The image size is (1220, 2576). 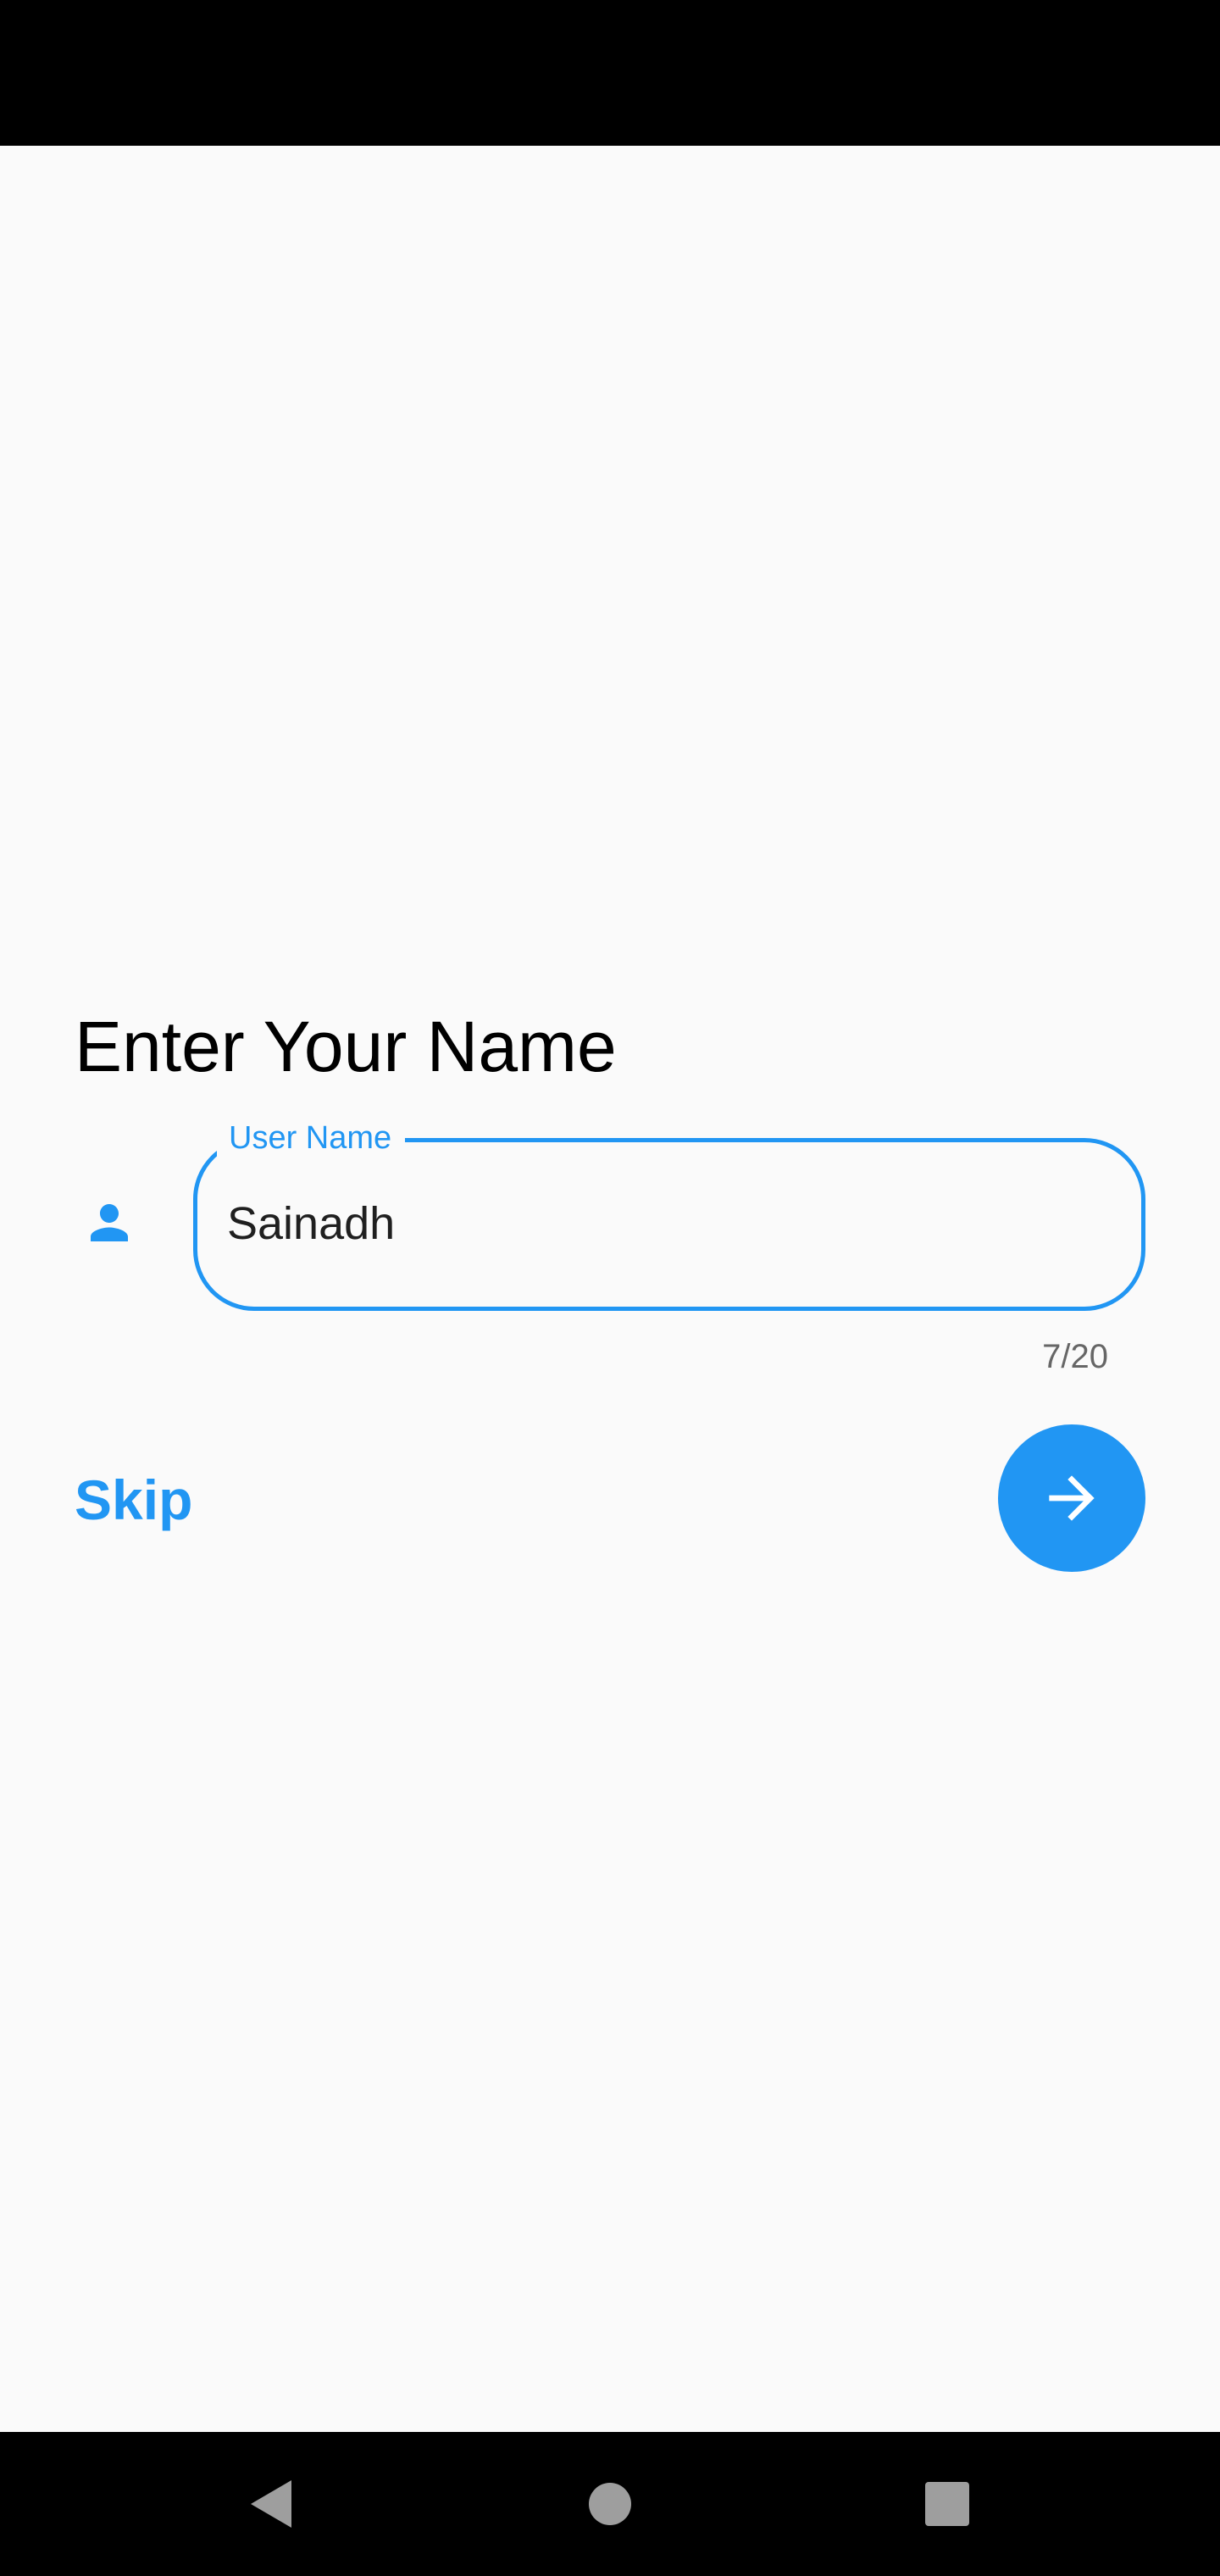 I want to click on skip-button: Skip, so click(x=133, y=1499).